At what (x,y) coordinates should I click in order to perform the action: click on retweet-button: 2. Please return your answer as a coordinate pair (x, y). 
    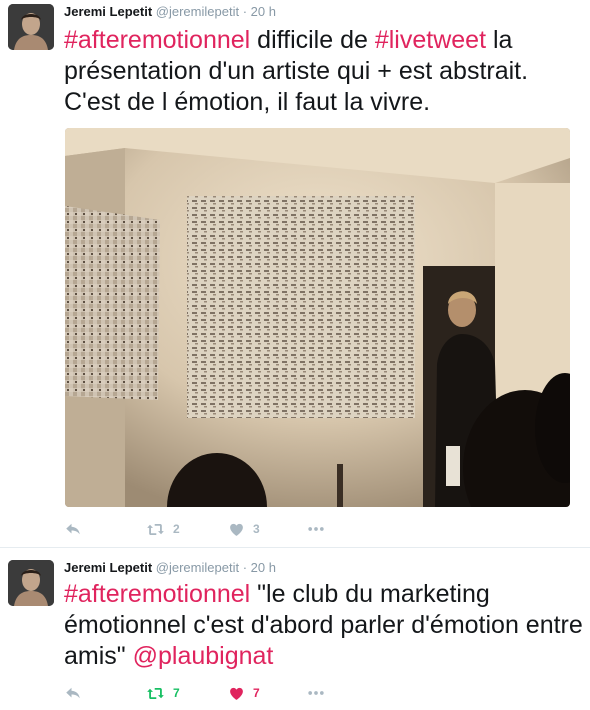
    Looking at the image, I should click on (163, 529).